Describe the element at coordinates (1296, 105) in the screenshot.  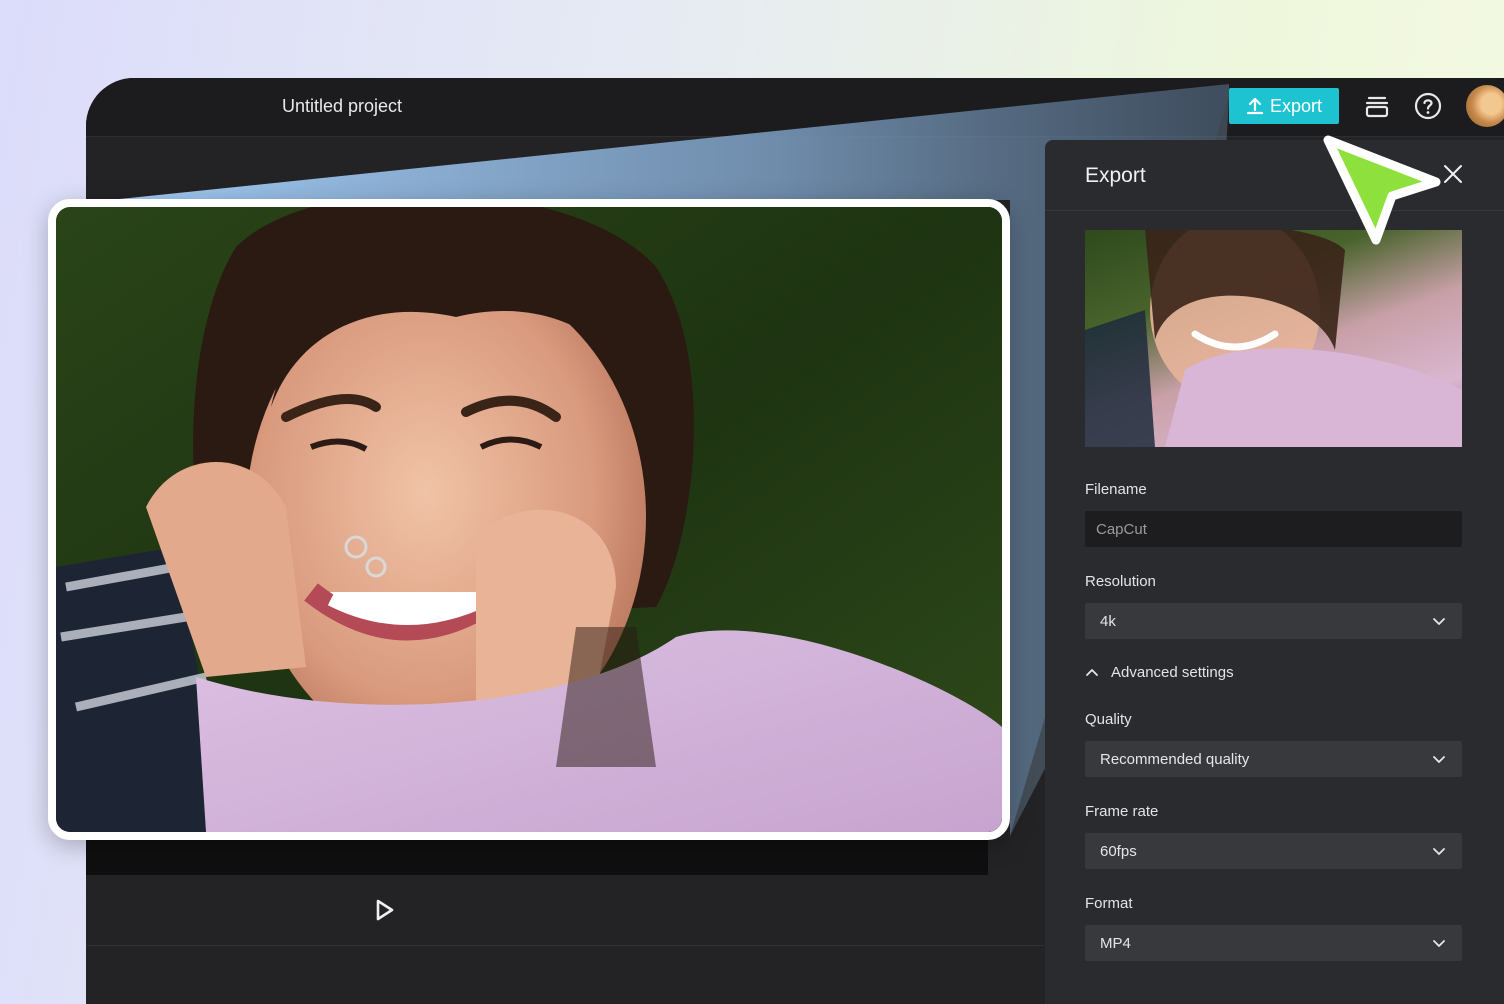
I see `export-button-label: Export` at that location.